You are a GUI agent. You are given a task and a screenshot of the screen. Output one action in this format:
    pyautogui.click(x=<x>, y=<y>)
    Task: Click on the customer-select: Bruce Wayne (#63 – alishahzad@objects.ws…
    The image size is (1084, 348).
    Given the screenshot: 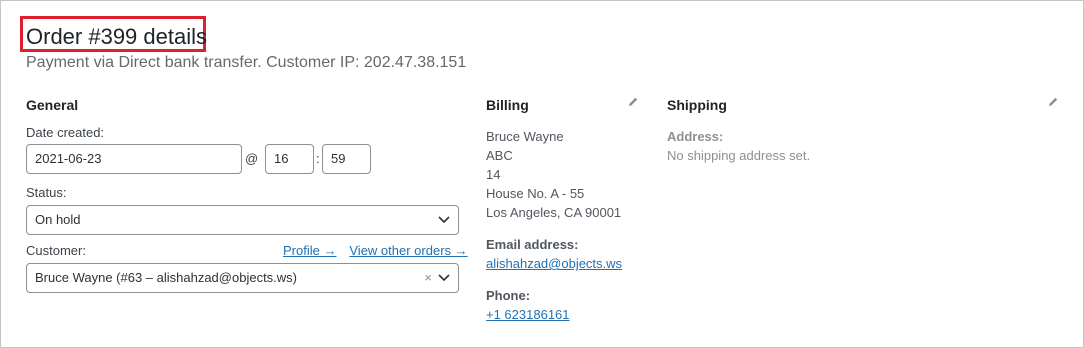 What is the action you would take?
    pyautogui.click(x=242, y=278)
    